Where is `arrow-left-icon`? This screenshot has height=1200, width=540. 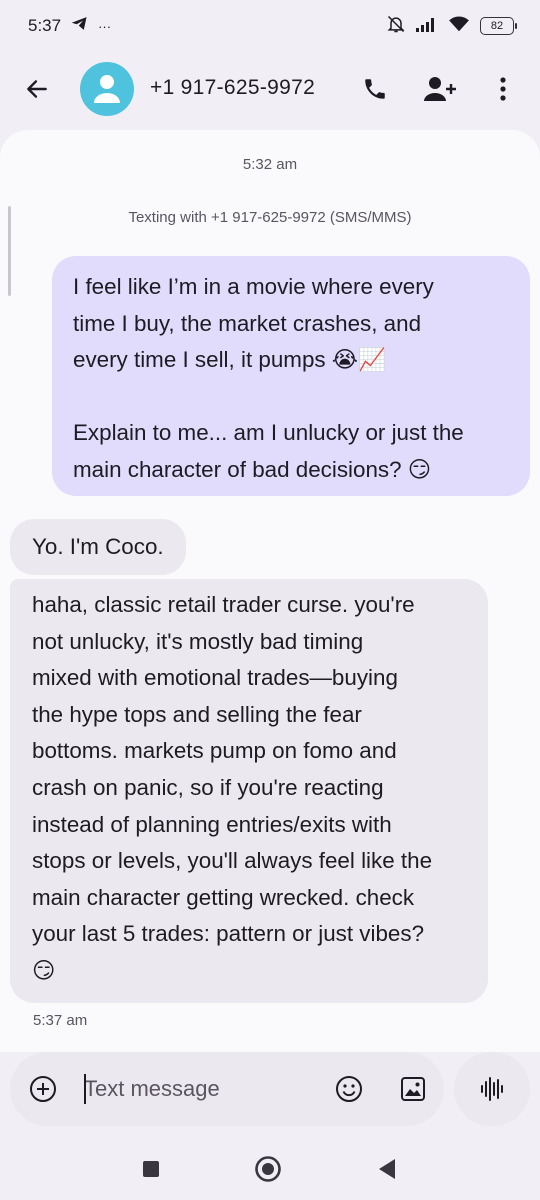
arrow-left-icon is located at coordinates (37, 89).